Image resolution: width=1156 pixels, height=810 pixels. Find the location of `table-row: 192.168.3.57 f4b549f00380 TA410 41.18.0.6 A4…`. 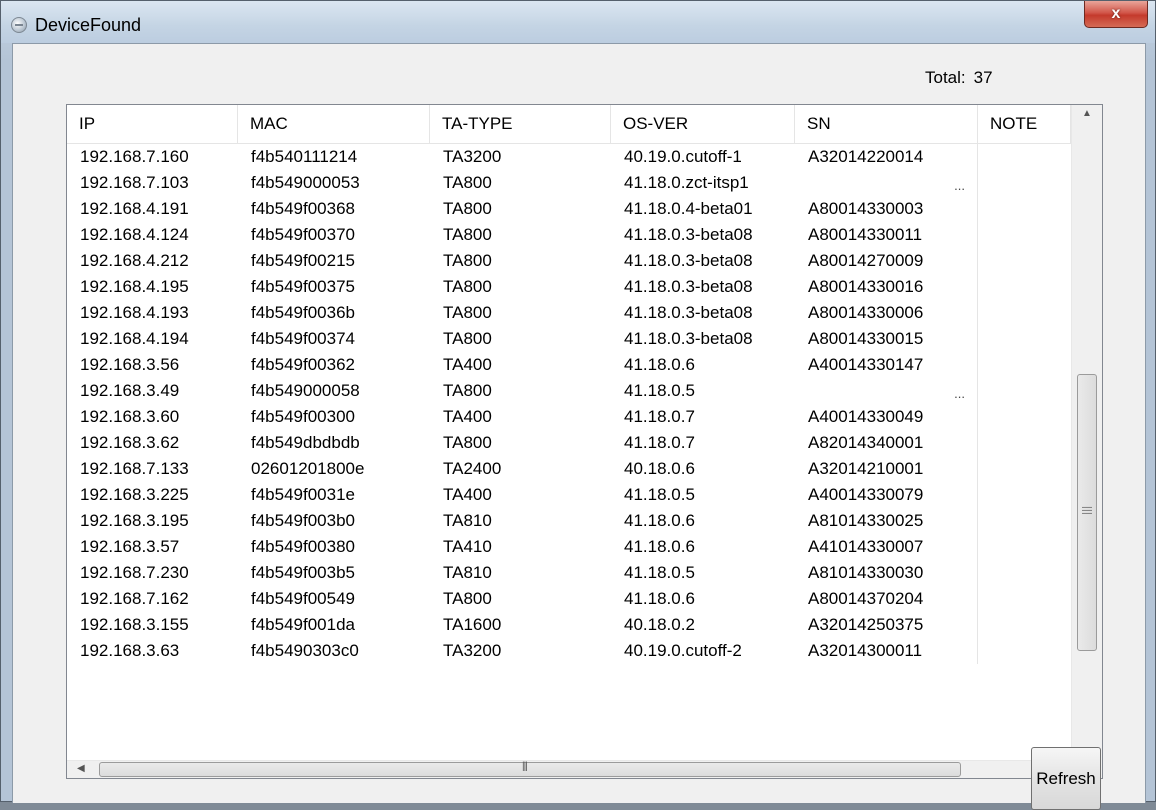

table-row: 192.168.3.57 f4b549f00380 TA410 41.18.0.6 A4… is located at coordinates (569, 547).